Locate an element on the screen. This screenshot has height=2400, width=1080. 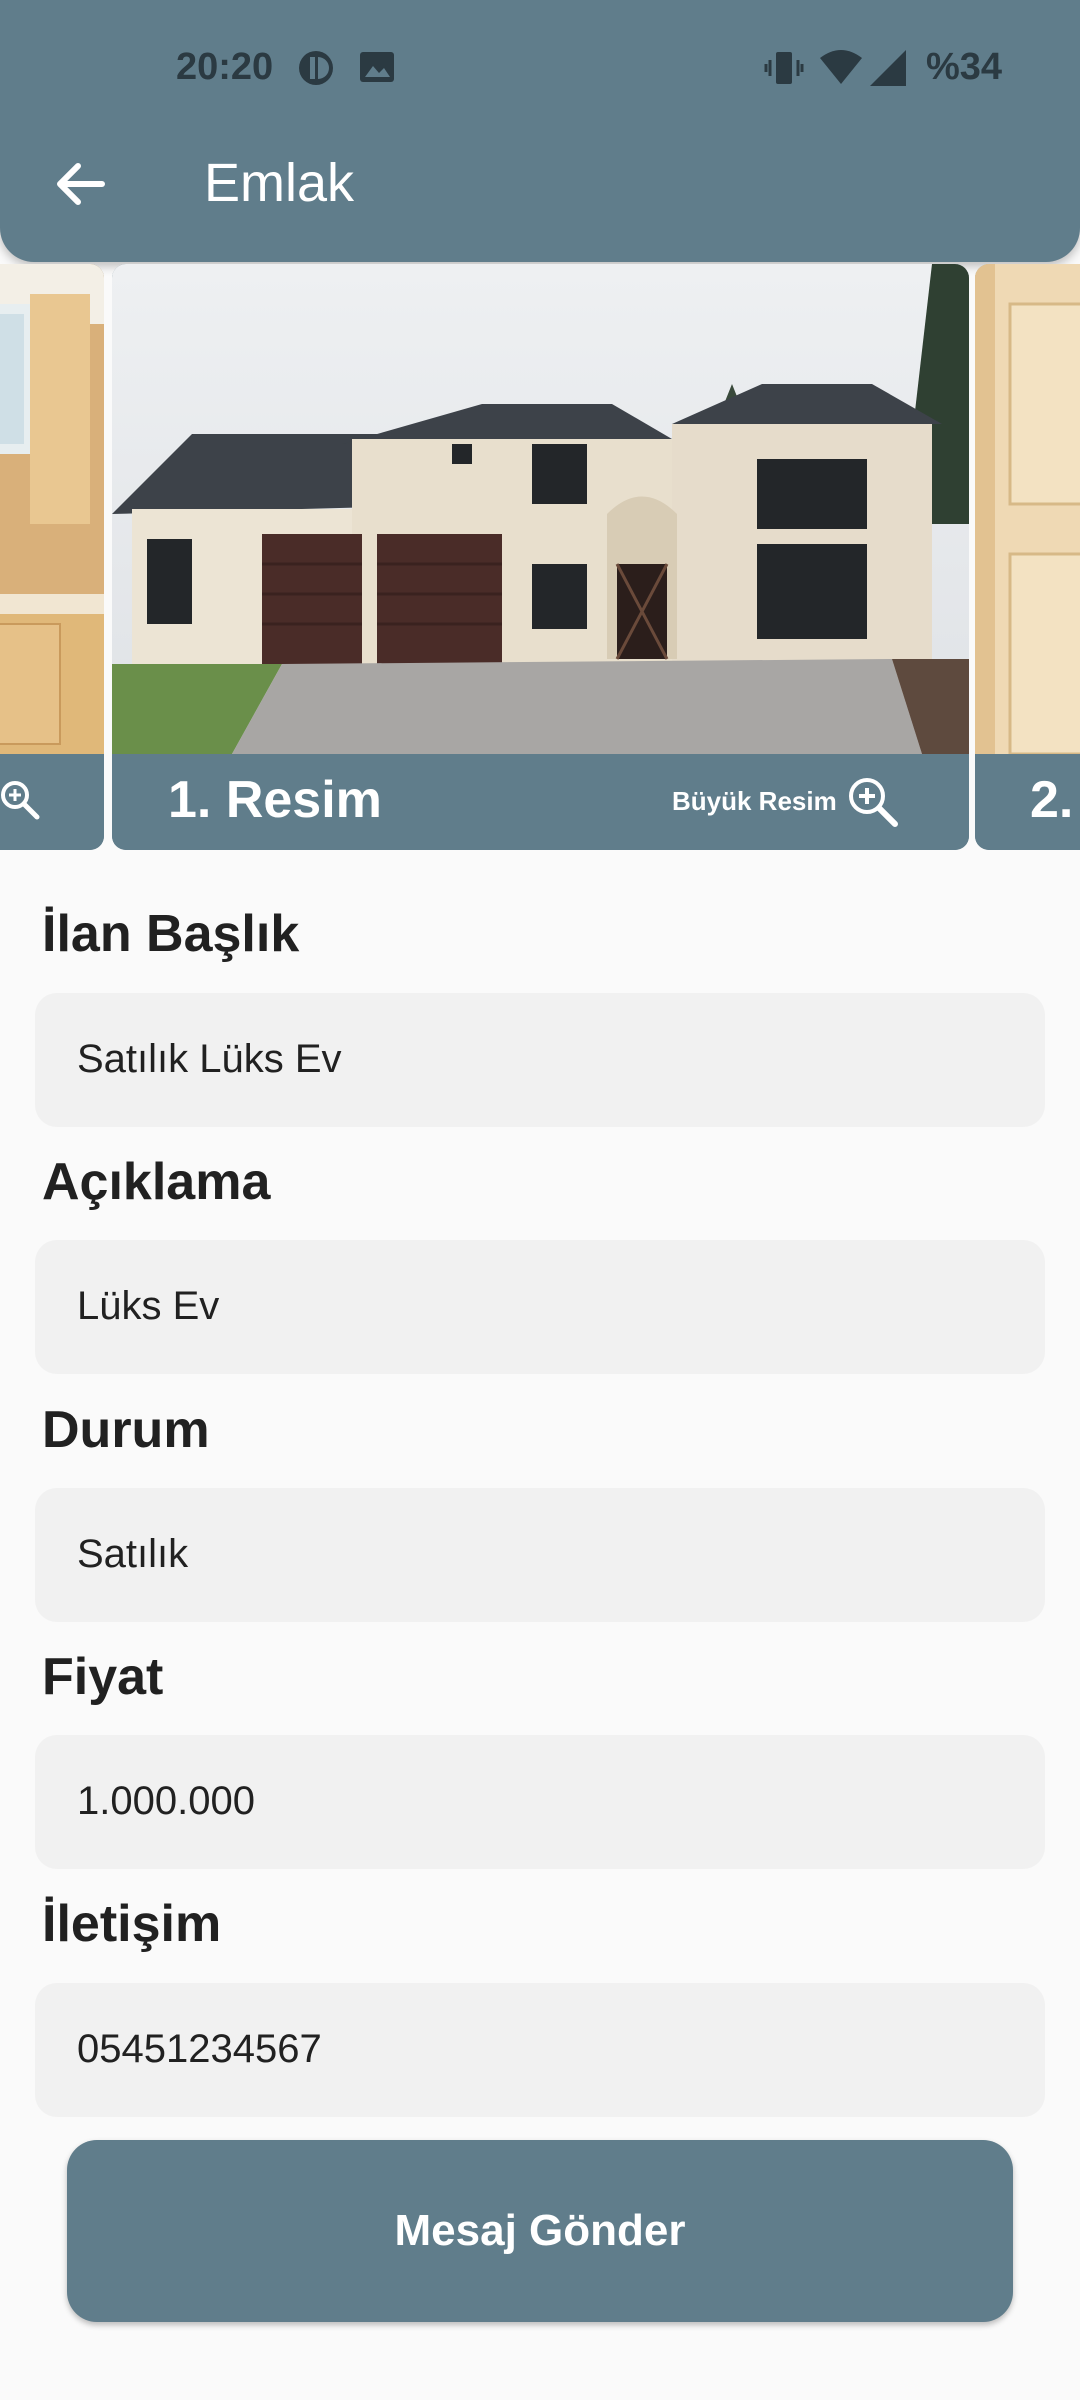
battery-percent: %34 is located at coordinates (964, 67).